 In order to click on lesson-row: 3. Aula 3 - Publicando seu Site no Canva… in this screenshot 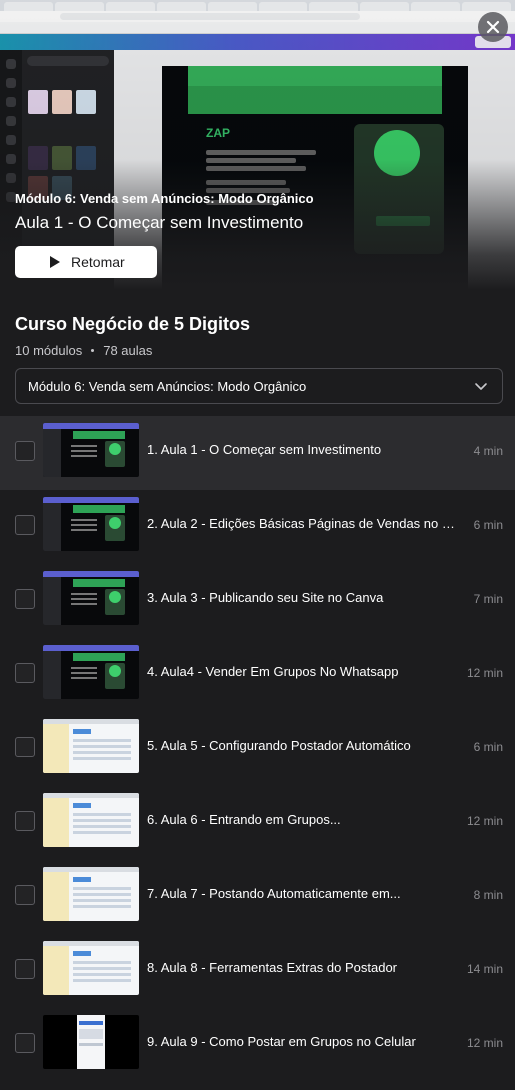, I will do `click(257, 601)`.